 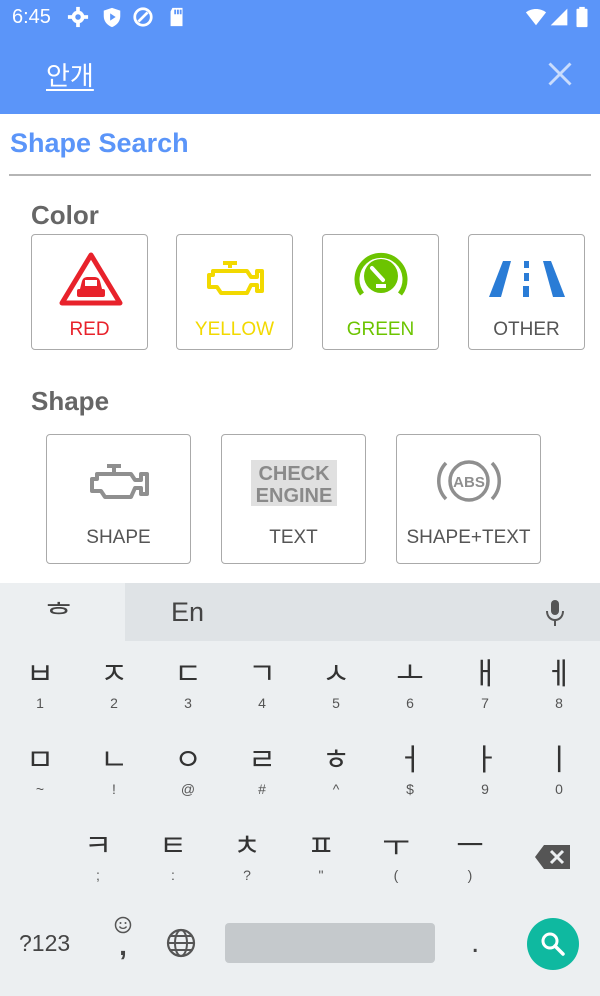 I want to click on battery-icon, so click(x=582, y=17).